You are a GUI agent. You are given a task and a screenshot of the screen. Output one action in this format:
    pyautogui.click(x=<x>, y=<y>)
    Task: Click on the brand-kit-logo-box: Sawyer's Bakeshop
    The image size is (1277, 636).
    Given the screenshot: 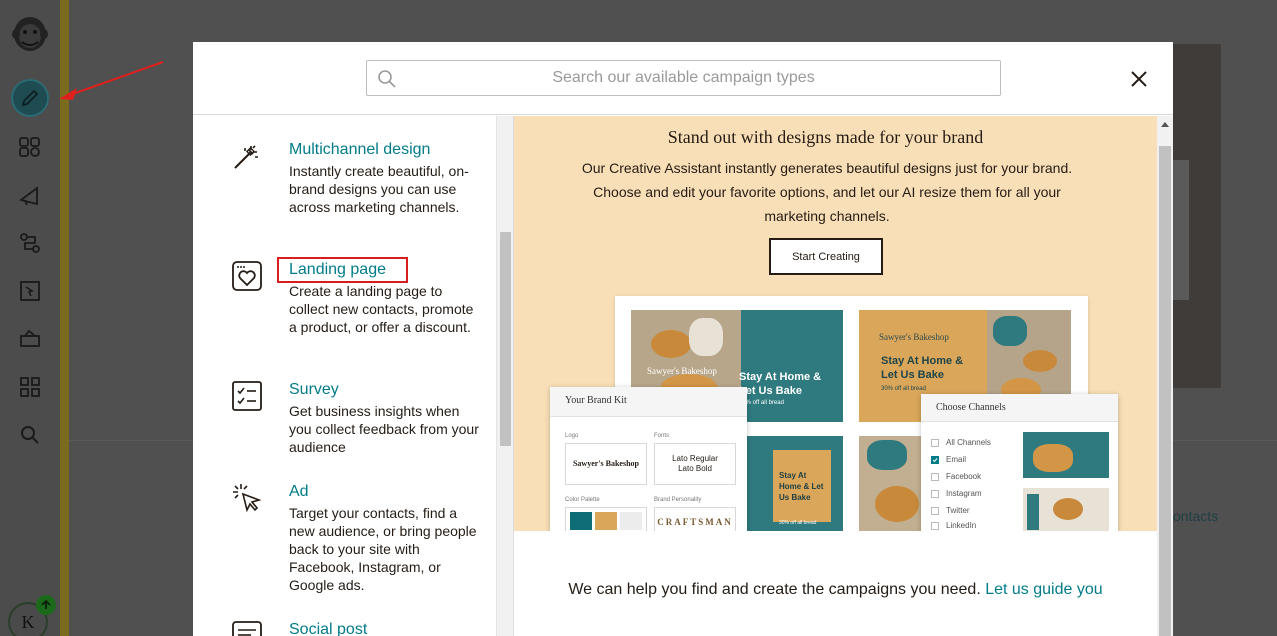 What is the action you would take?
    pyautogui.click(x=606, y=464)
    